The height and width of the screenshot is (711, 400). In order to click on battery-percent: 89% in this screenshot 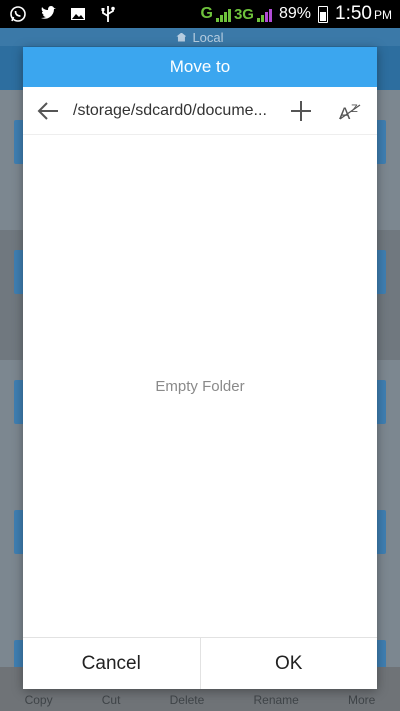, I will do `click(295, 13)`.